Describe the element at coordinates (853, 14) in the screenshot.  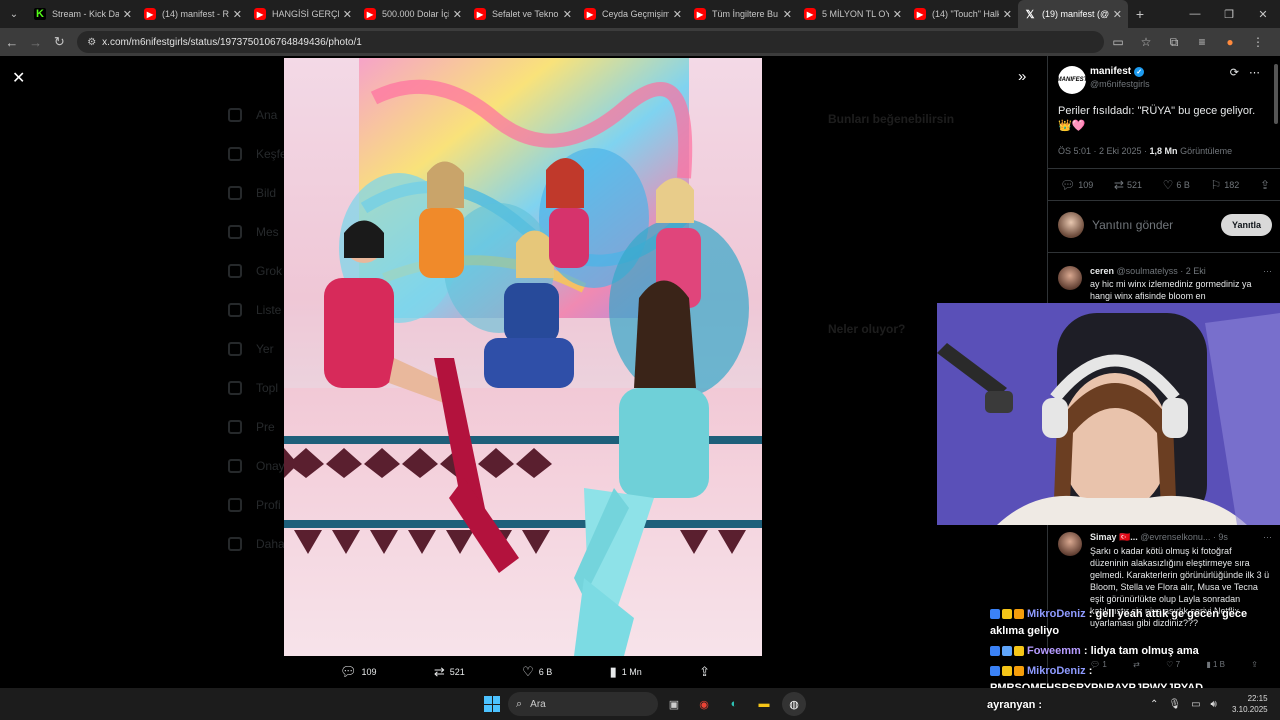
I see `browser-tab: ▶ 5 MİLYON TL OYU ✕` at that location.